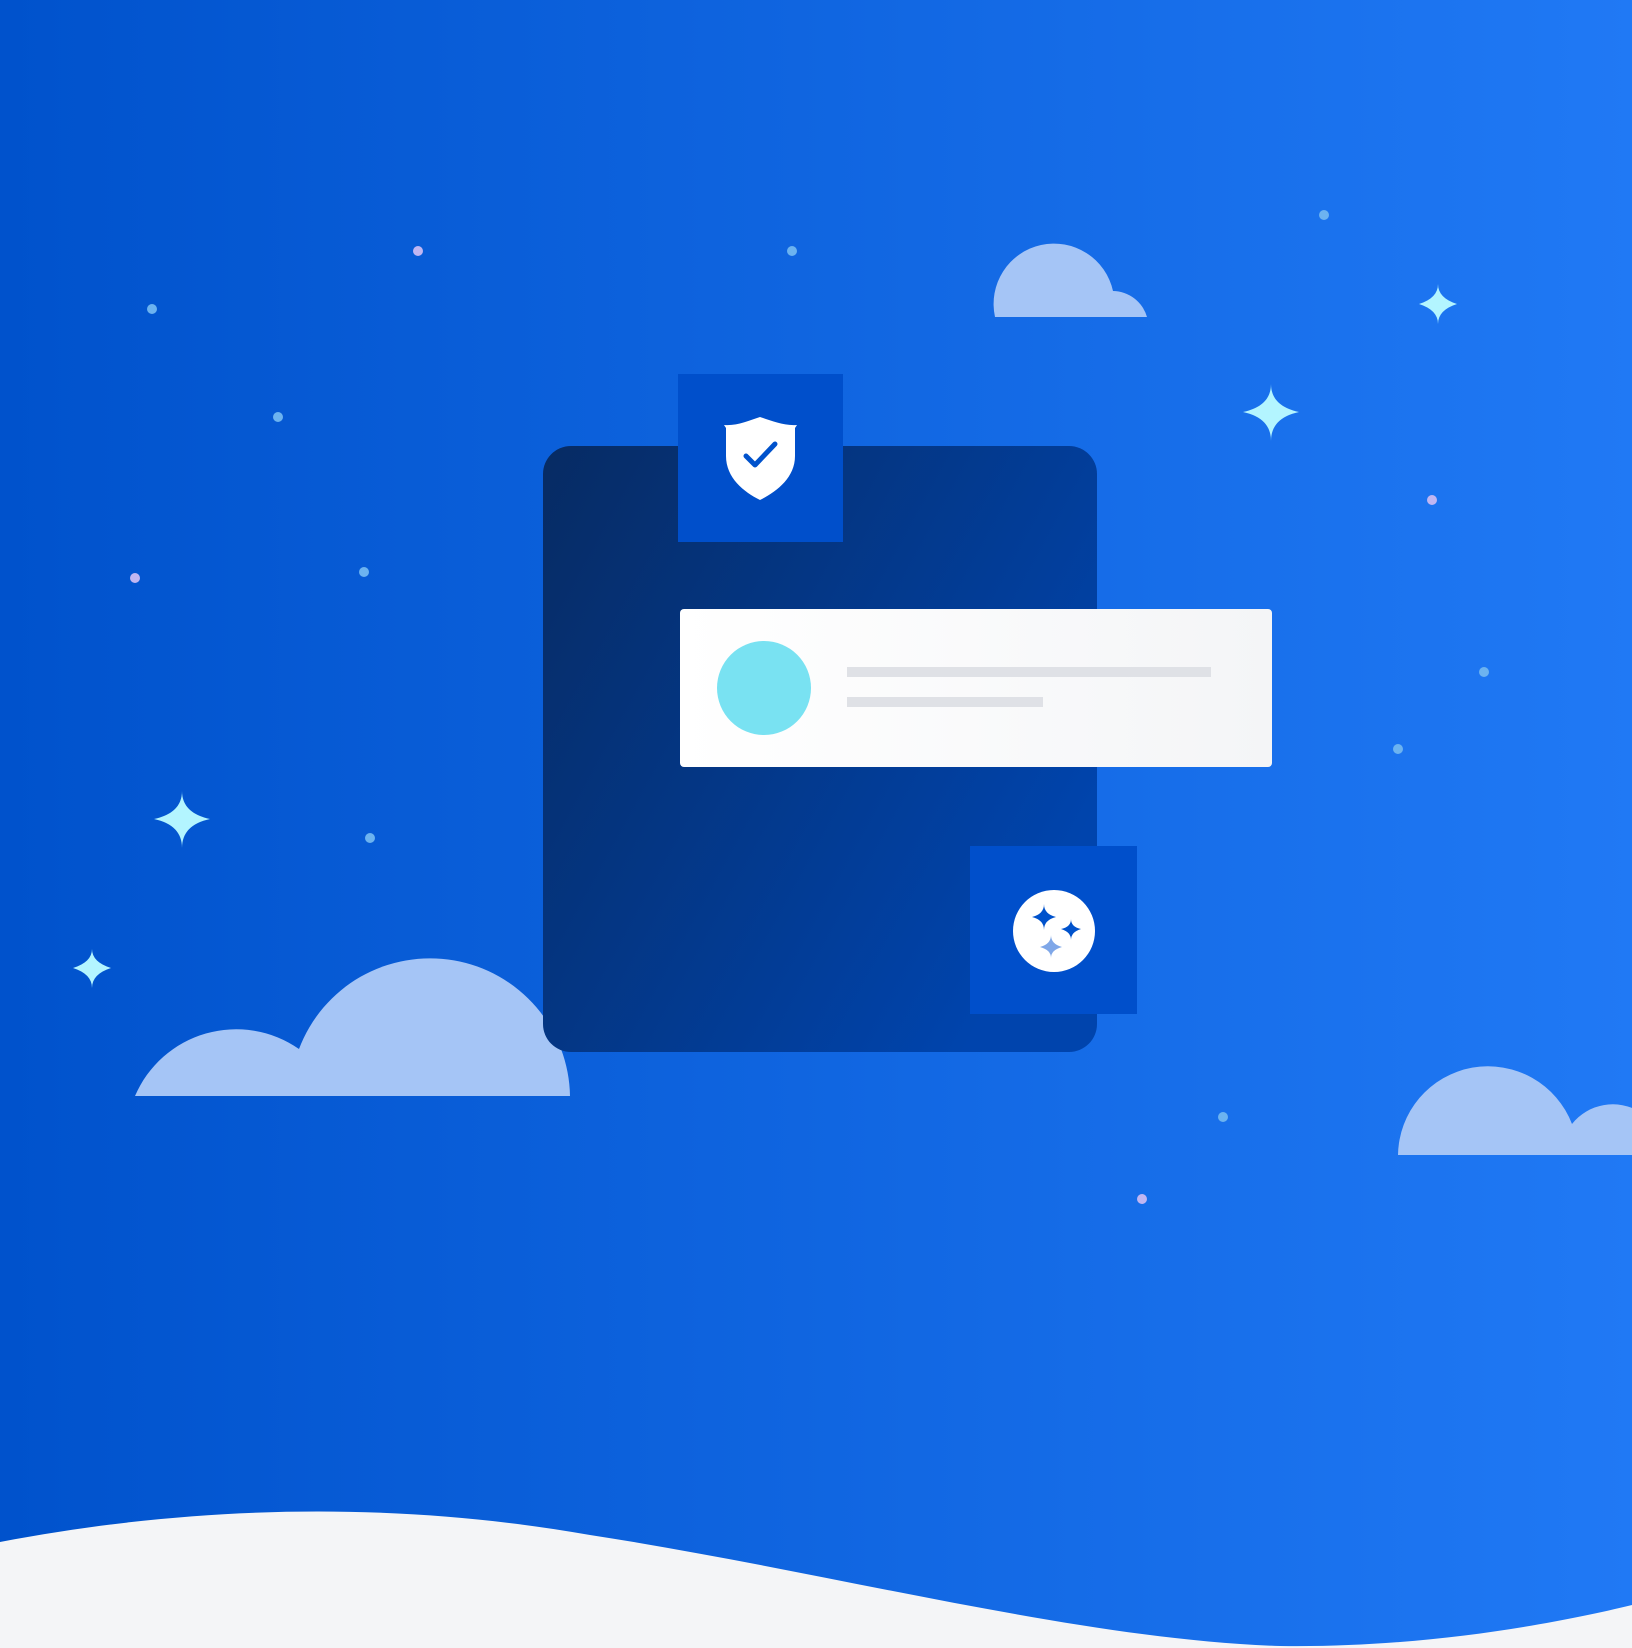 Image resolution: width=1632 pixels, height=1648 pixels. I want to click on avatar, so click(764, 688).